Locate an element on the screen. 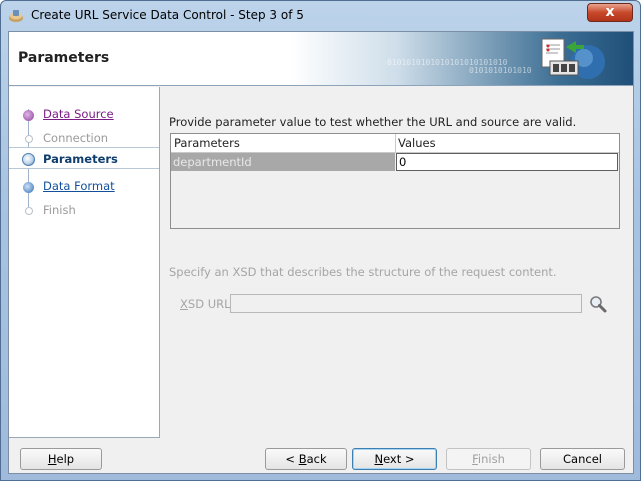  step-label: Connection is located at coordinates (76, 138).